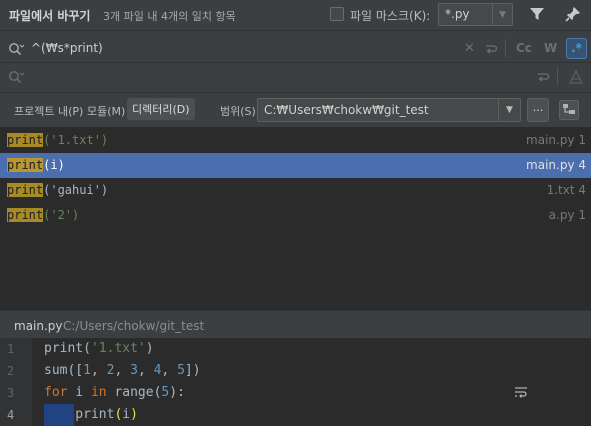  What do you see at coordinates (521, 392) in the screenshot?
I see `soft-wrap-icon` at bounding box center [521, 392].